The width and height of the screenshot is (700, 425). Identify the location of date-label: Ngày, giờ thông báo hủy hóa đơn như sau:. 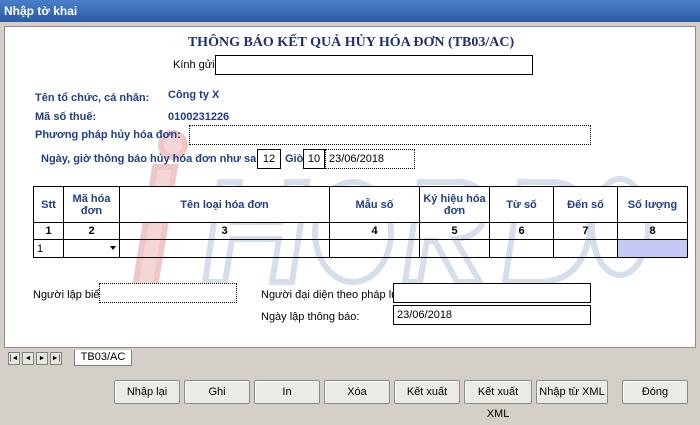
(154, 159).